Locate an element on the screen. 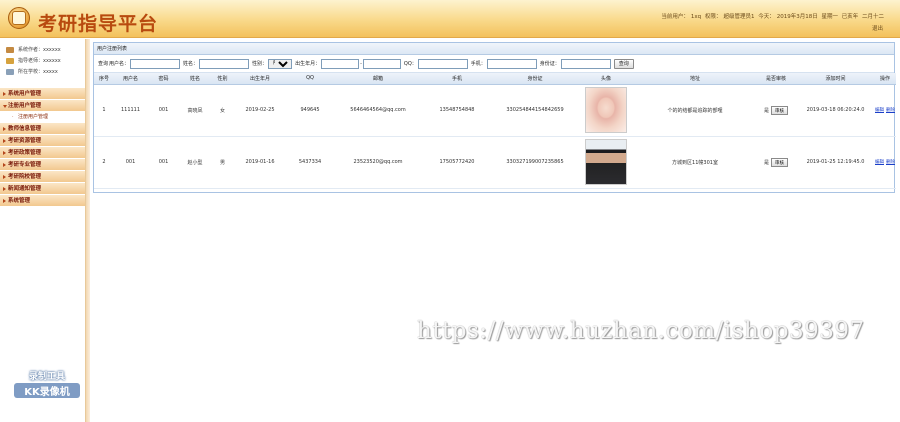  today-date: 2019年3月18日 is located at coordinates (797, 17).